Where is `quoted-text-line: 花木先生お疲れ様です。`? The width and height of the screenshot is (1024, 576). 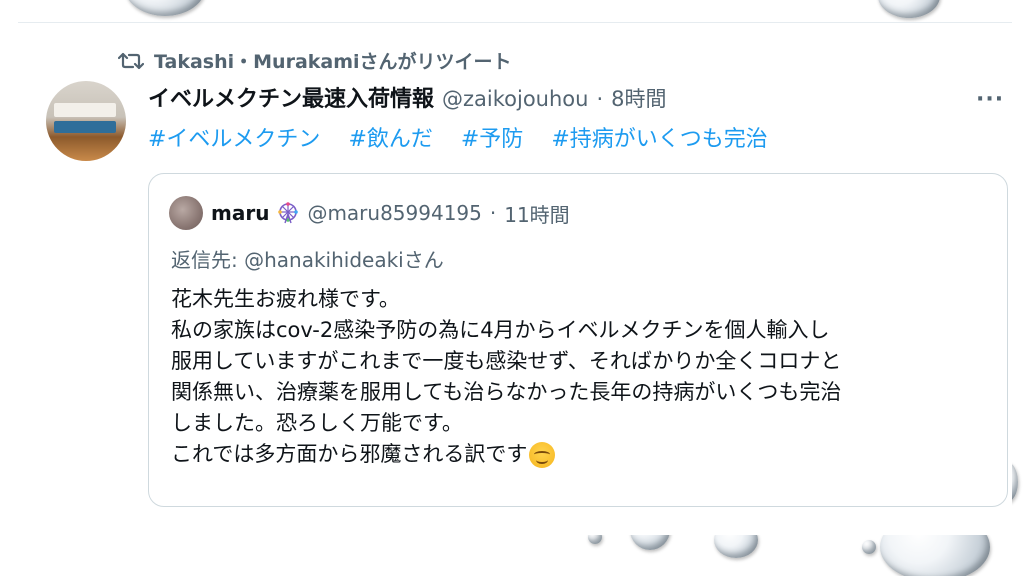
quoted-text-line: 花木先生お疲れ様です。 is located at coordinates (285, 299).